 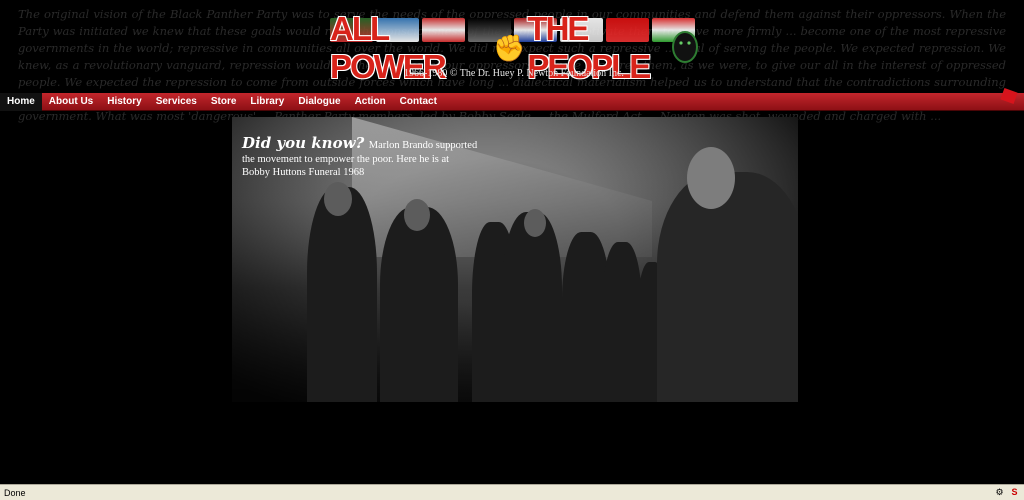 What do you see at coordinates (21, 101) in the screenshot?
I see `nav-home: Home` at bounding box center [21, 101].